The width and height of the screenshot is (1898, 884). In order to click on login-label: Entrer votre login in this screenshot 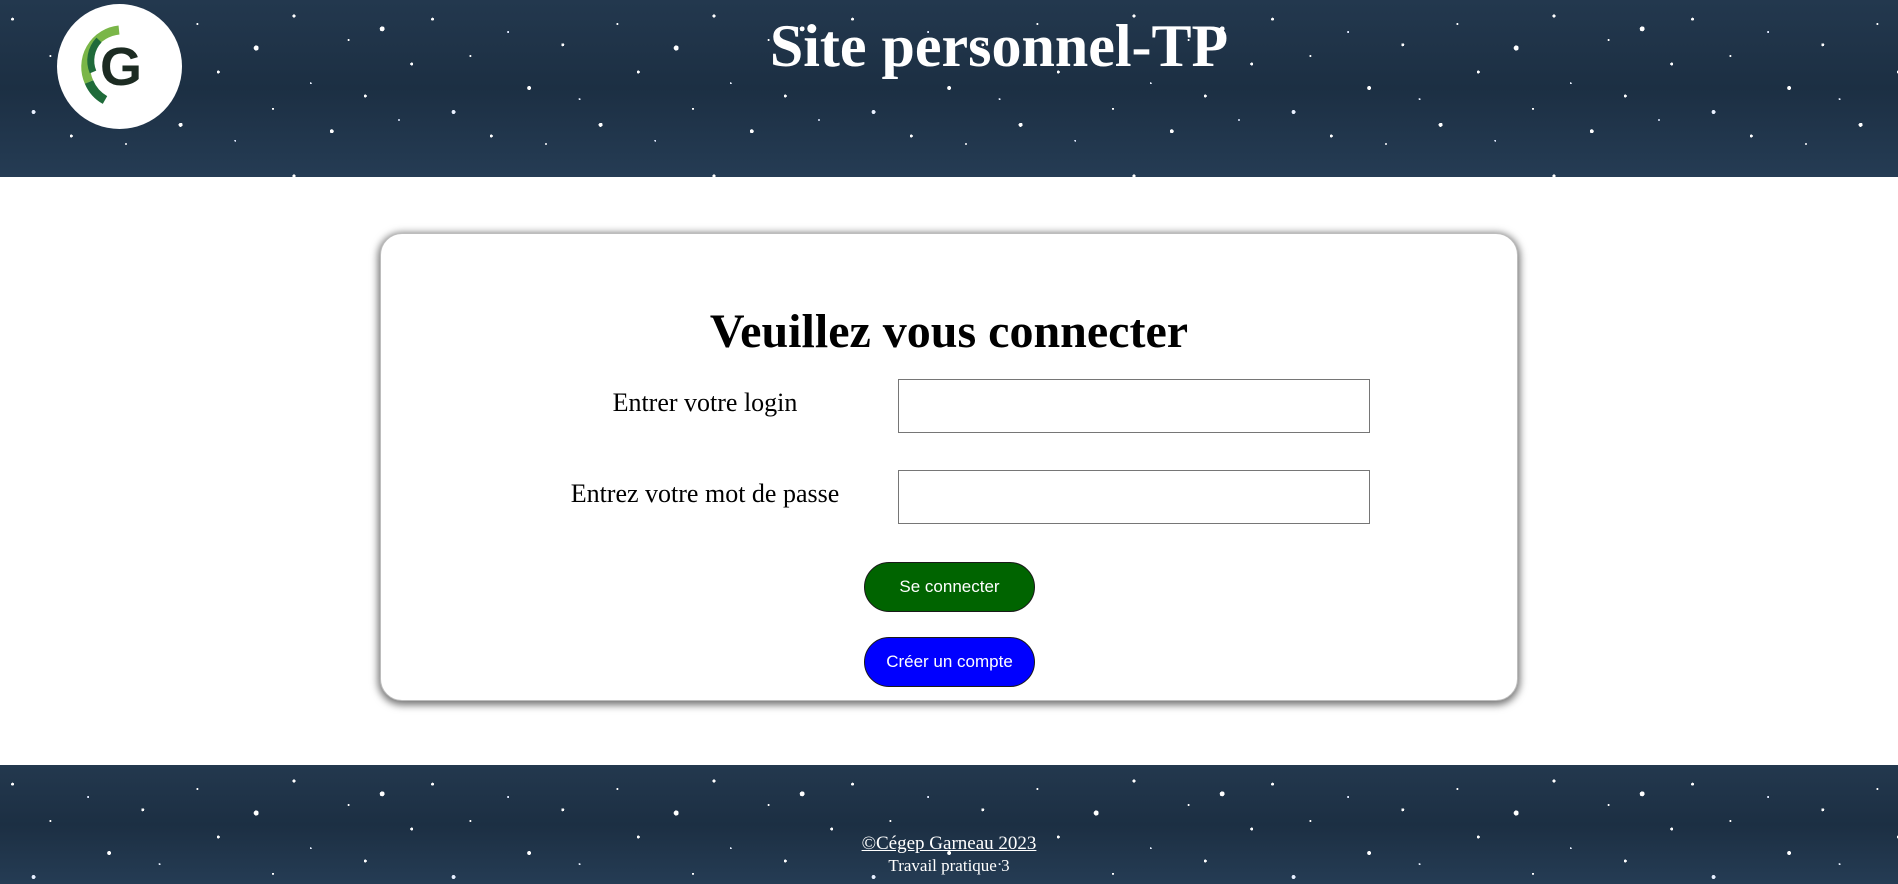, I will do `click(705, 402)`.